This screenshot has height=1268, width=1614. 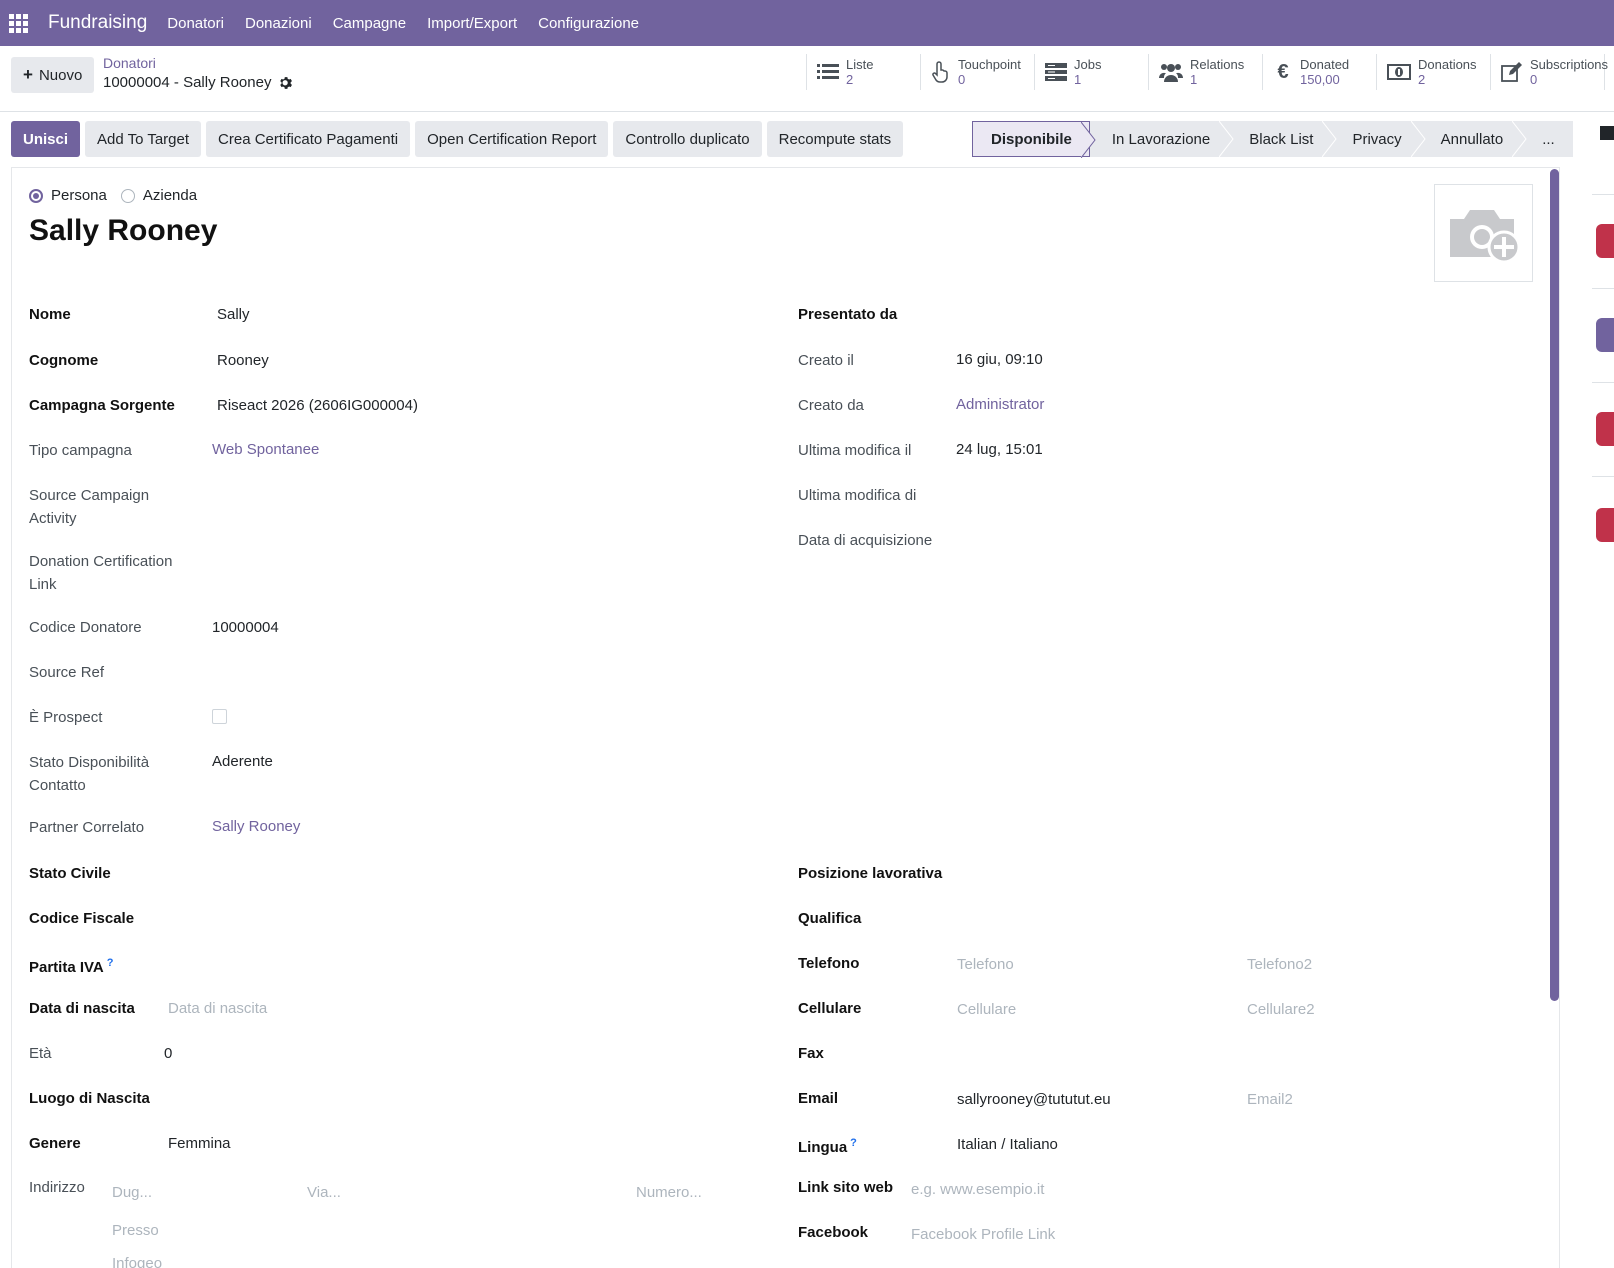 What do you see at coordinates (219, 716) in the screenshot?
I see `prospect-checkbox` at bounding box center [219, 716].